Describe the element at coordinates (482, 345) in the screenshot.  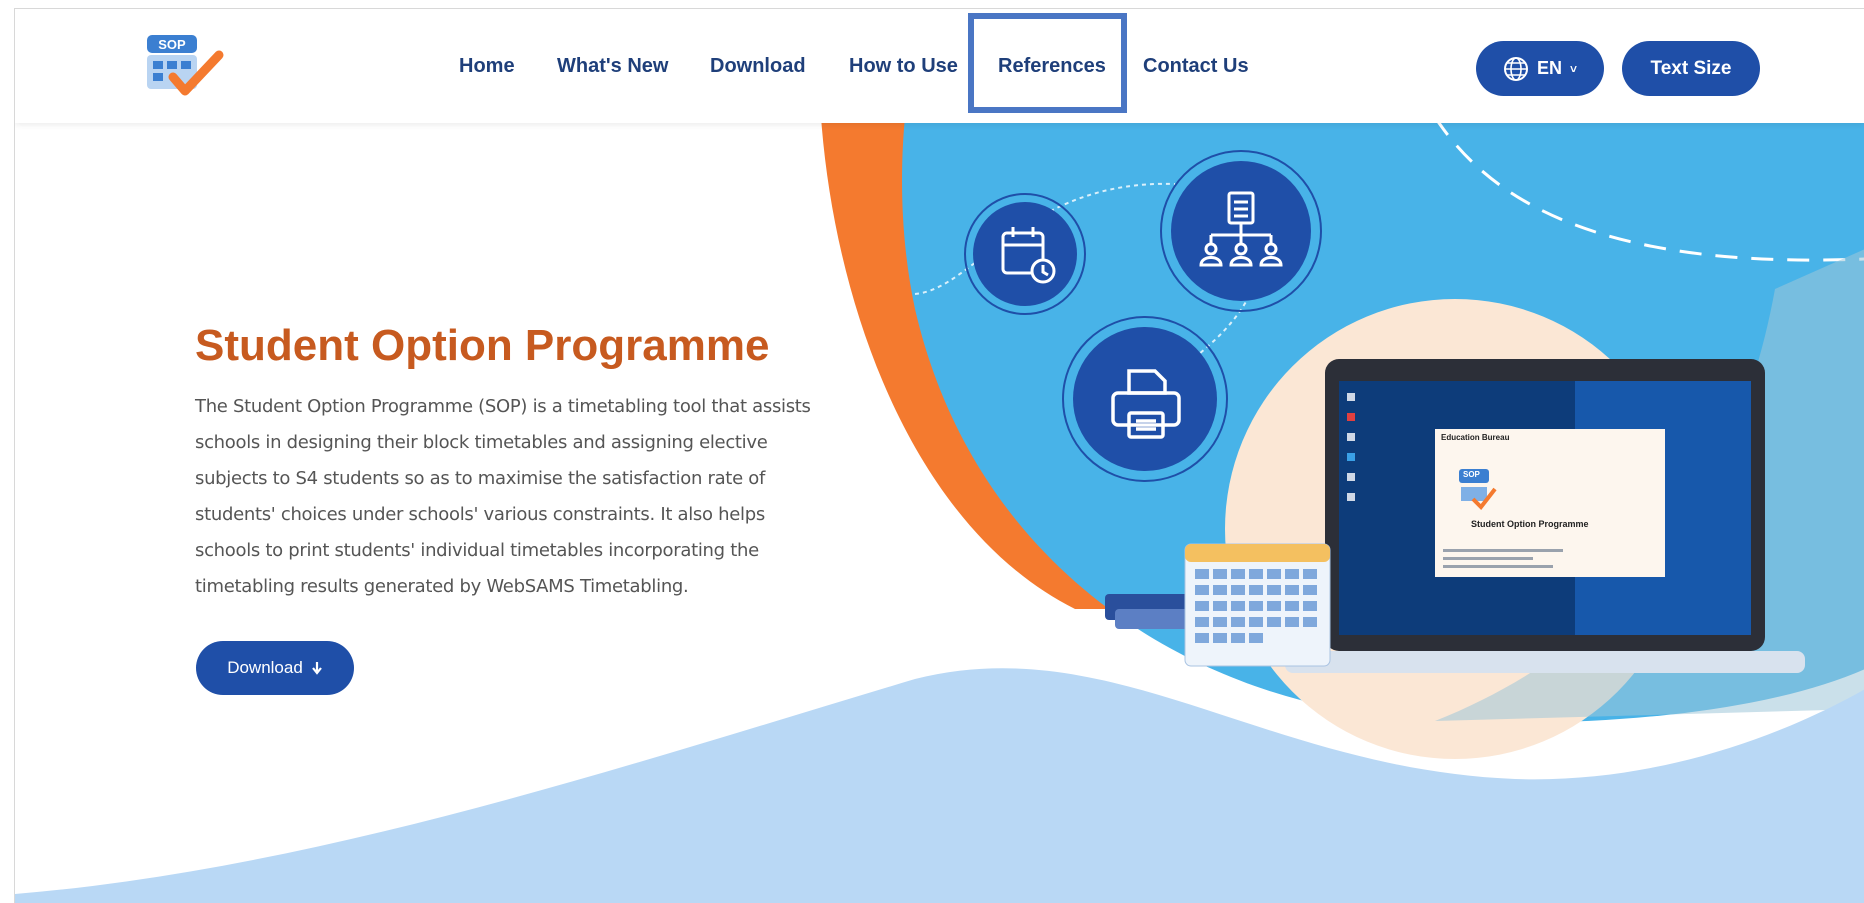
I see `hero-title: Student Option Programme` at that location.